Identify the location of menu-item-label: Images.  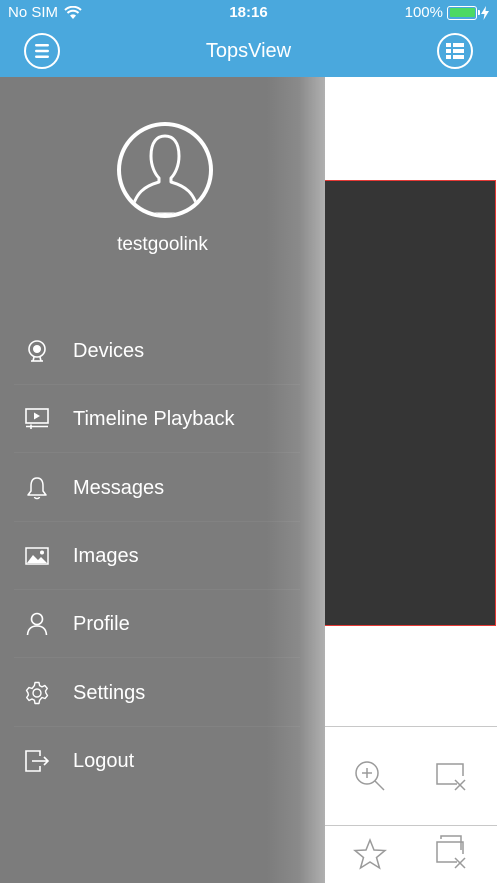
(106, 555).